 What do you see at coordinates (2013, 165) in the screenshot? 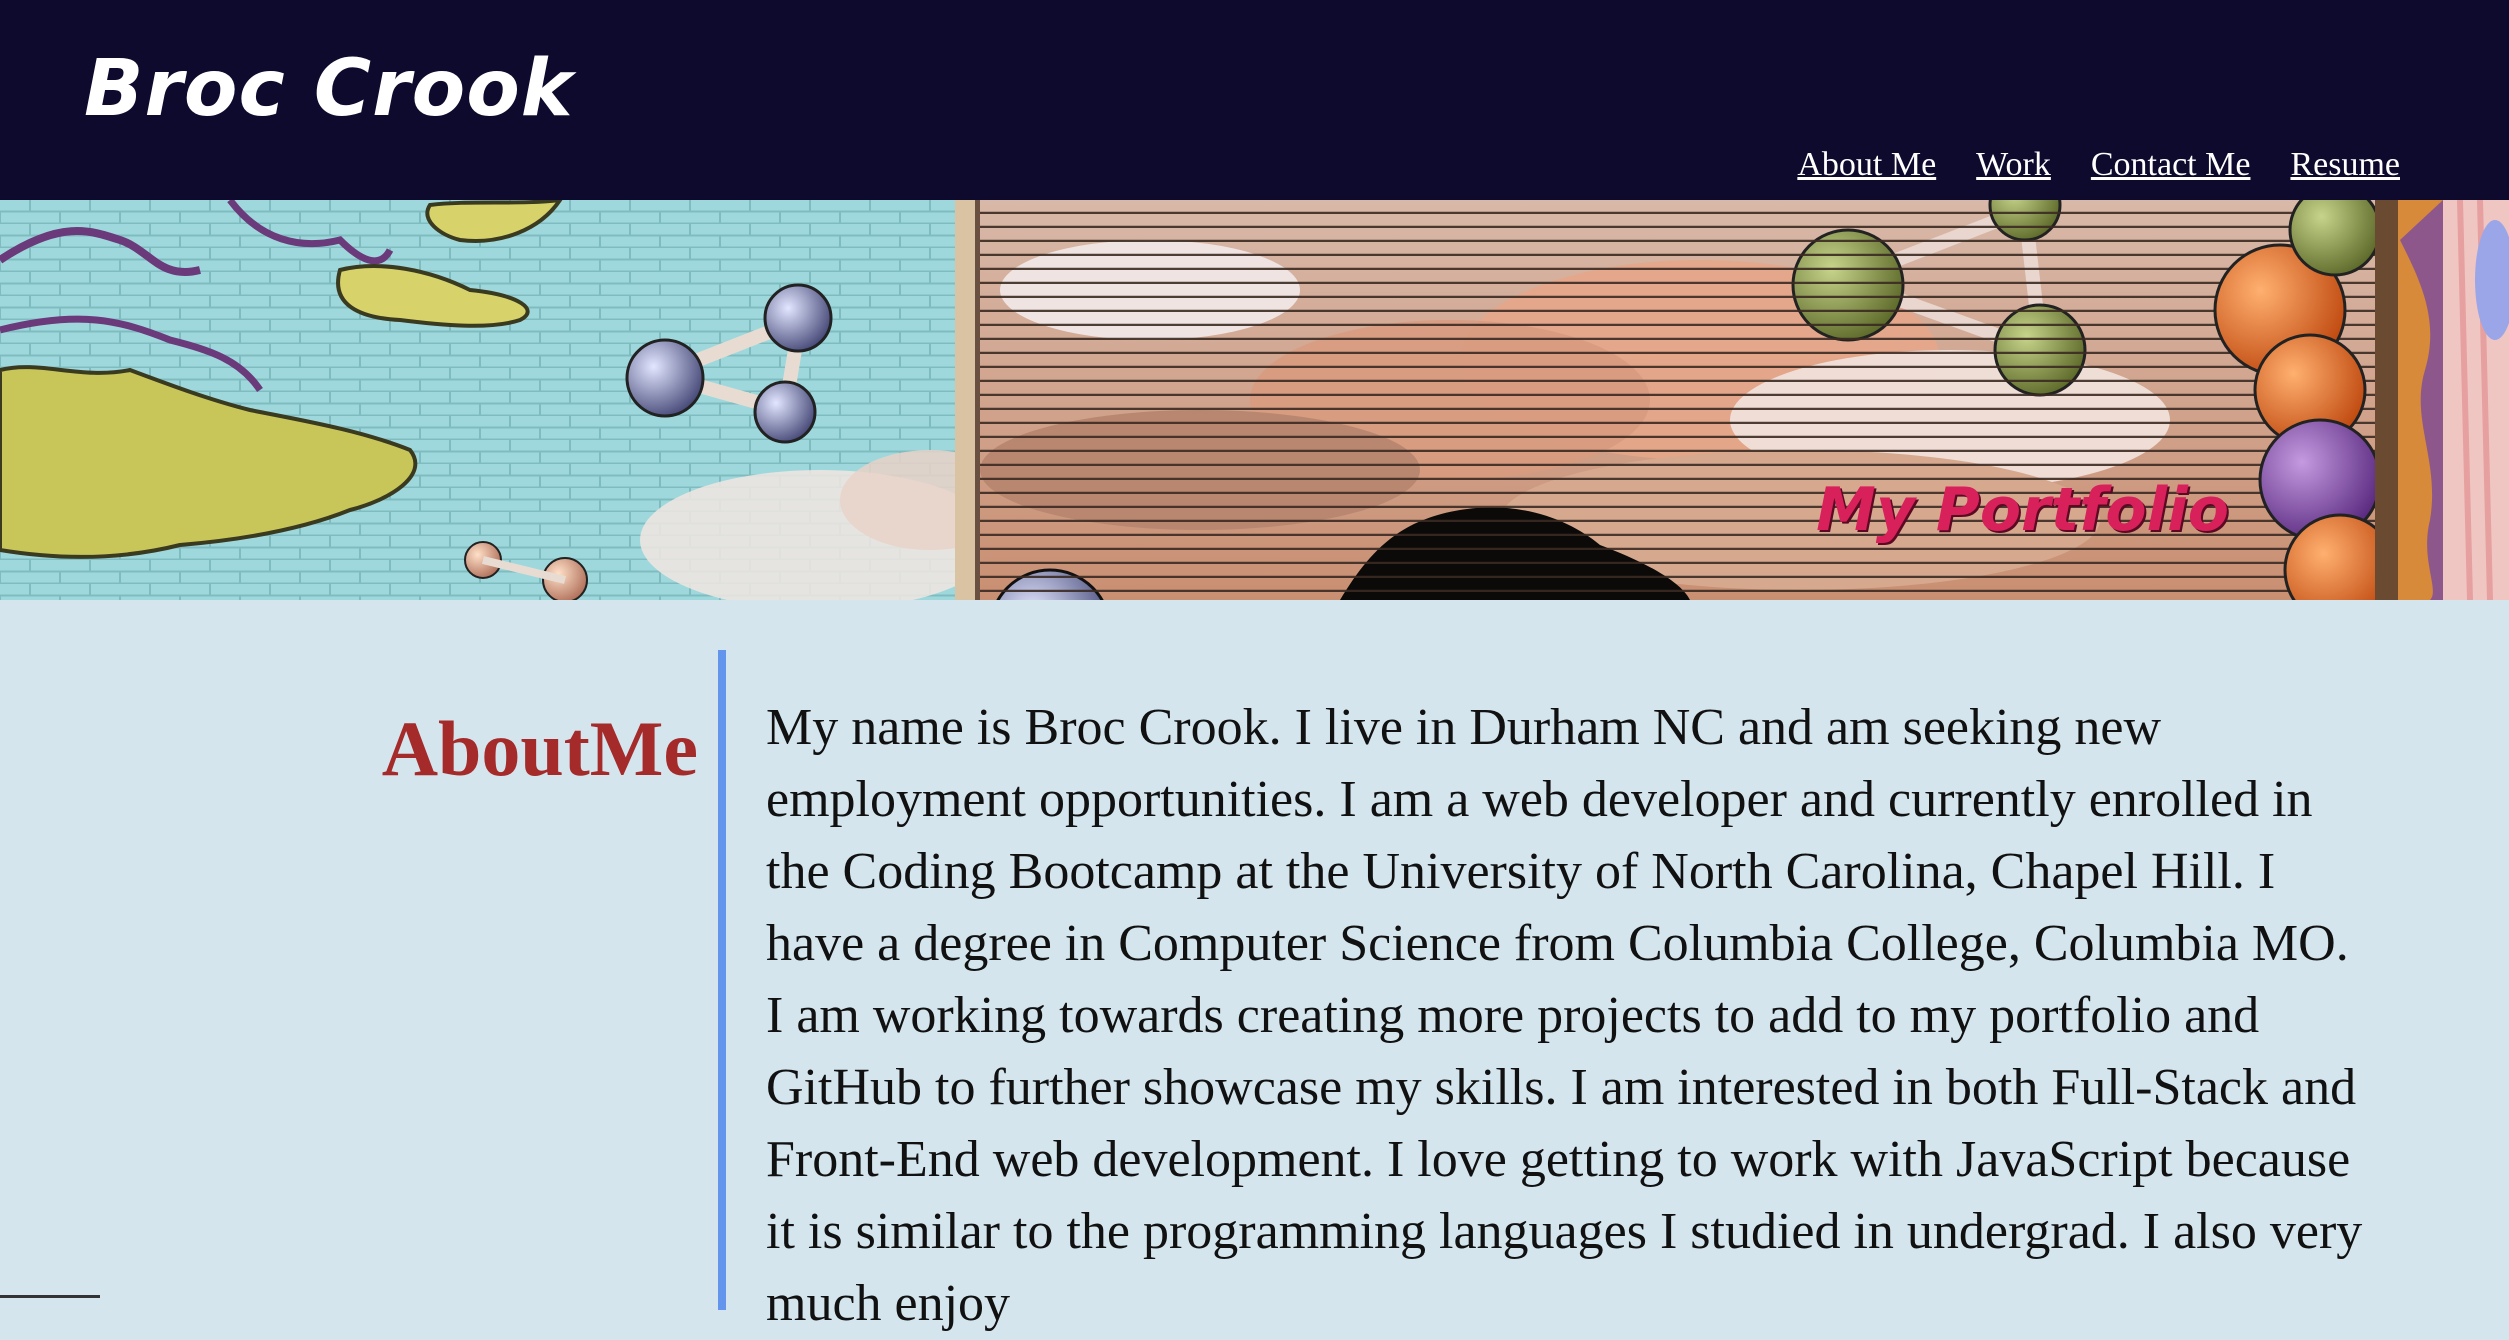
I see `nav-link-work: Work` at bounding box center [2013, 165].